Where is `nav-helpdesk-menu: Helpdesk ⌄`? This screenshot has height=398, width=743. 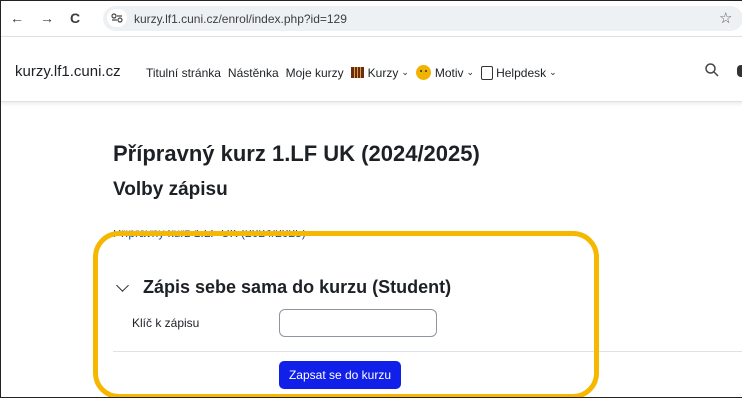
nav-helpdesk-menu: Helpdesk ⌄ is located at coordinates (519, 72).